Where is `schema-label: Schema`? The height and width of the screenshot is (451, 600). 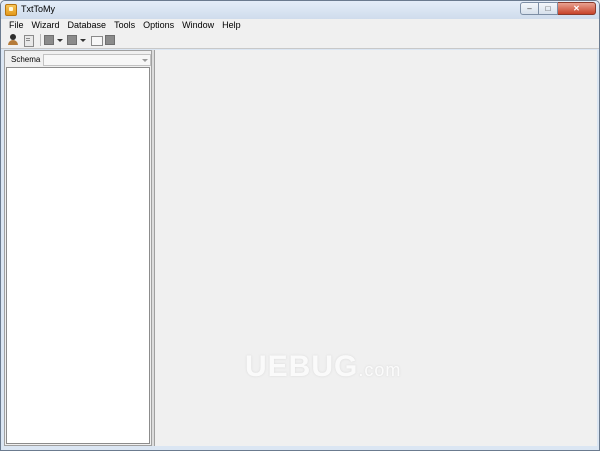
schema-label: Schema is located at coordinates (26, 59).